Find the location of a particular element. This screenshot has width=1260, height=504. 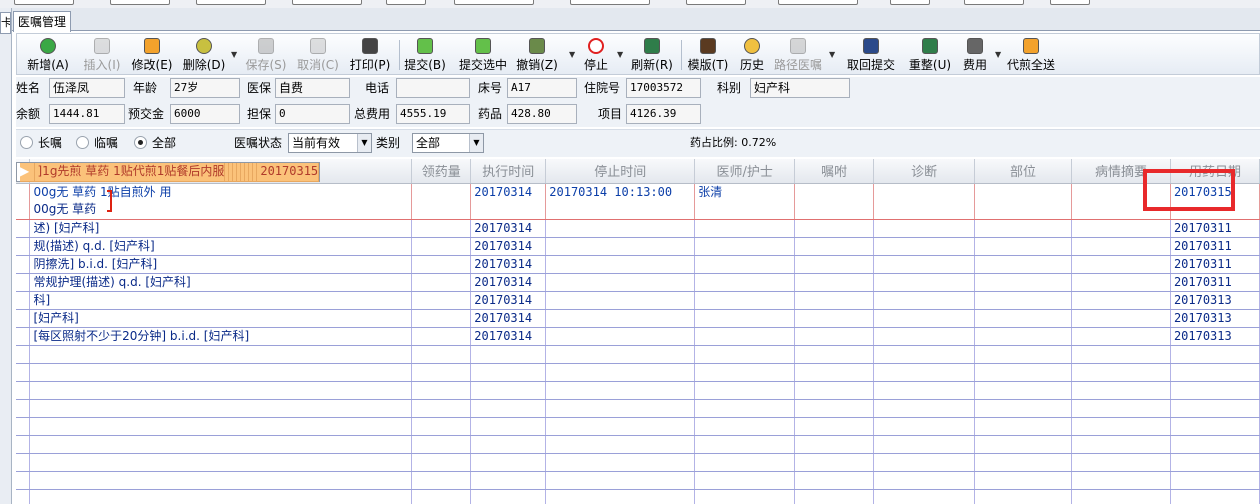

print-button: 打印(P) is located at coordinates (370, 55).